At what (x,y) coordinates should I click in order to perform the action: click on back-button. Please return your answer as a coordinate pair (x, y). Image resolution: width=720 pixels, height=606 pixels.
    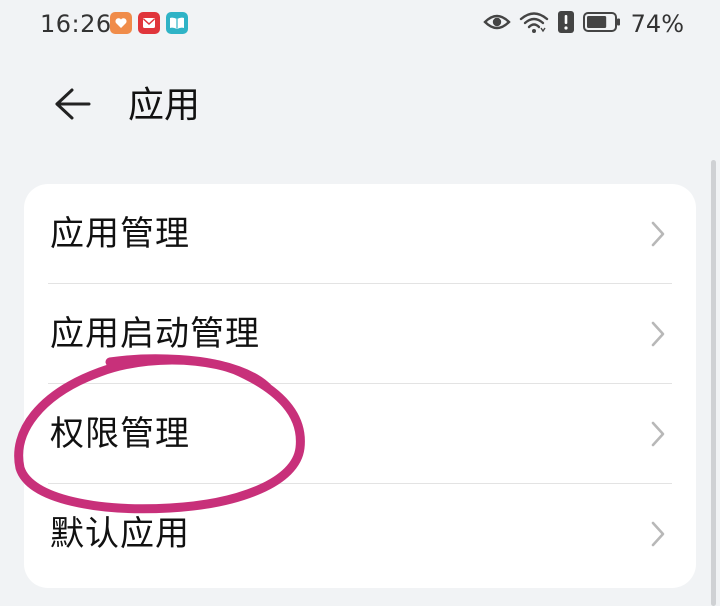
    Looking at the image, I should click on (72, 106).